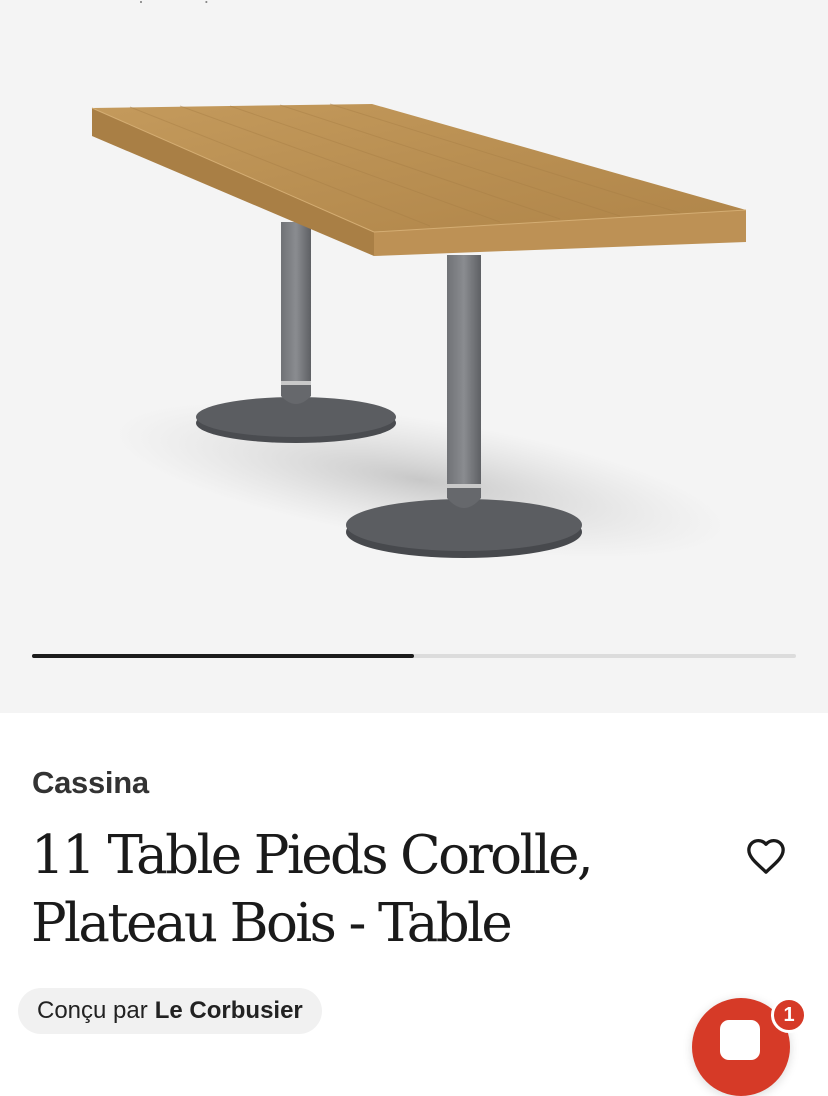 The height and width of the screenshot is (1096, 828). What do you see at coordinates (92, 1010) in the screenshot?
I see `designer-prefix: Conçu par` at bounding box center [92, 1010].